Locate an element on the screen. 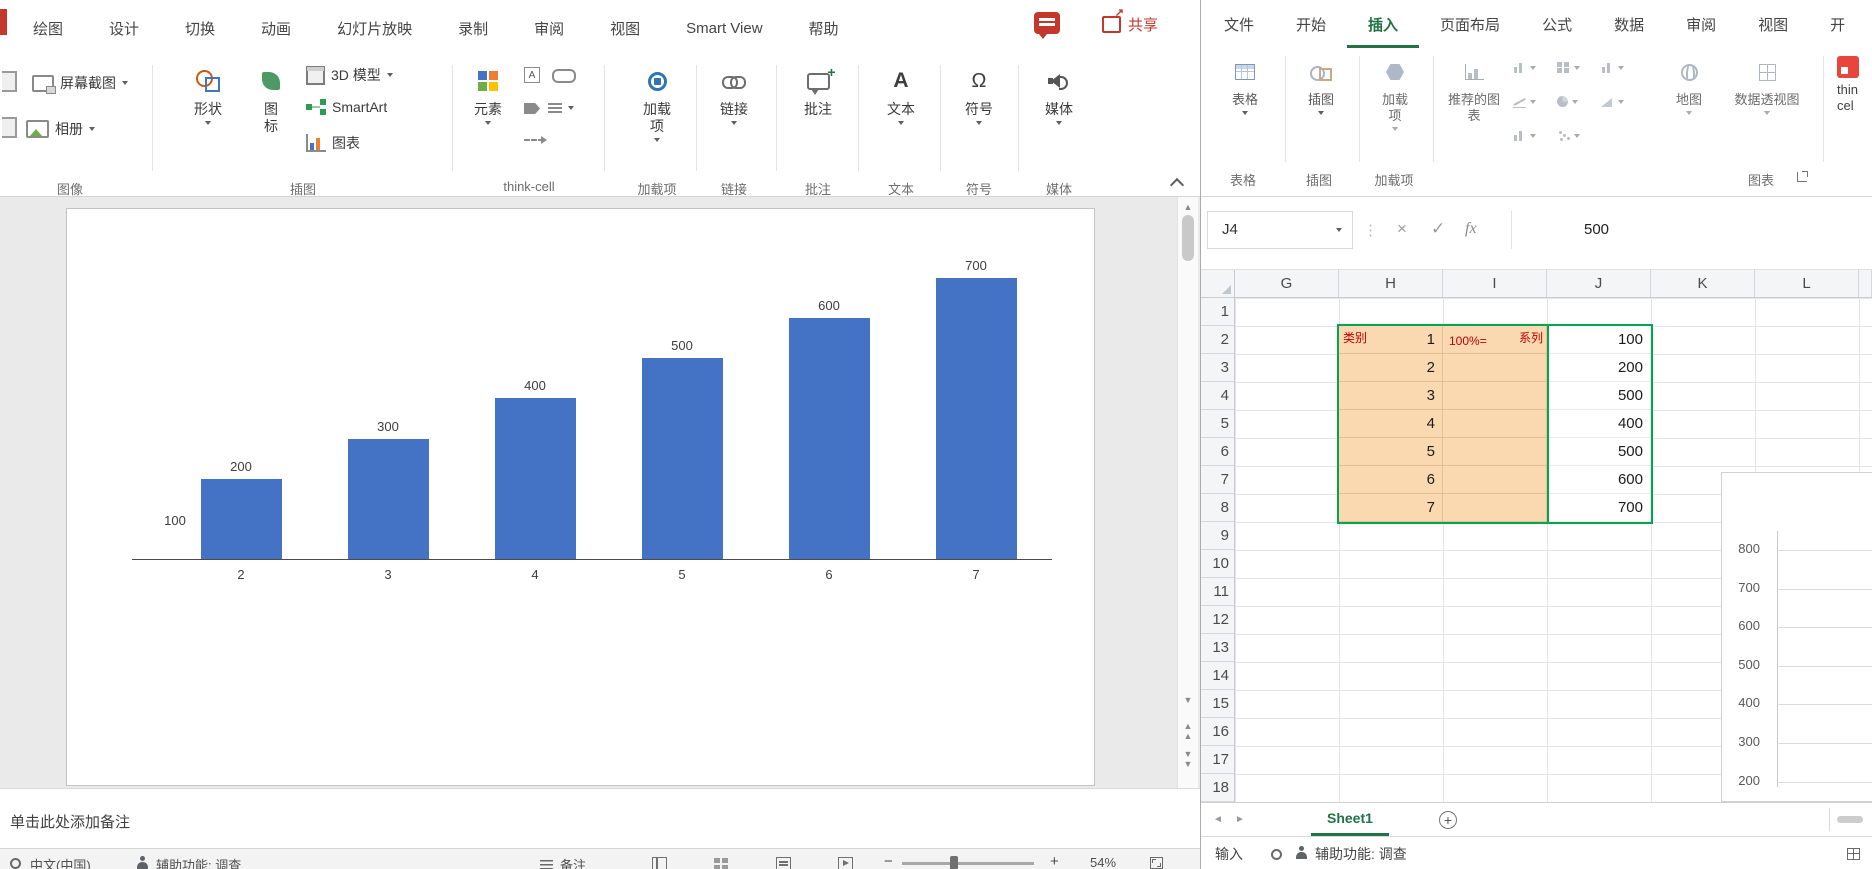 The height and width of the screenshot is (869, 1872). symbol-button: Ω 符号 is located at coordinates (979, 94).